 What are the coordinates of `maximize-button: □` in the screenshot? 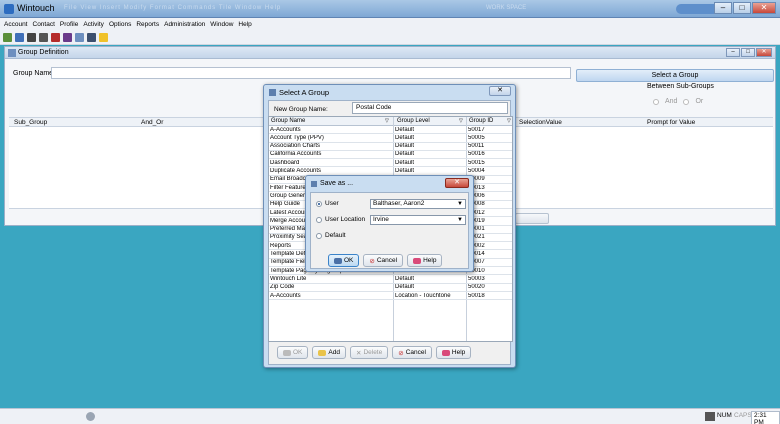 It's located at (742, 8).